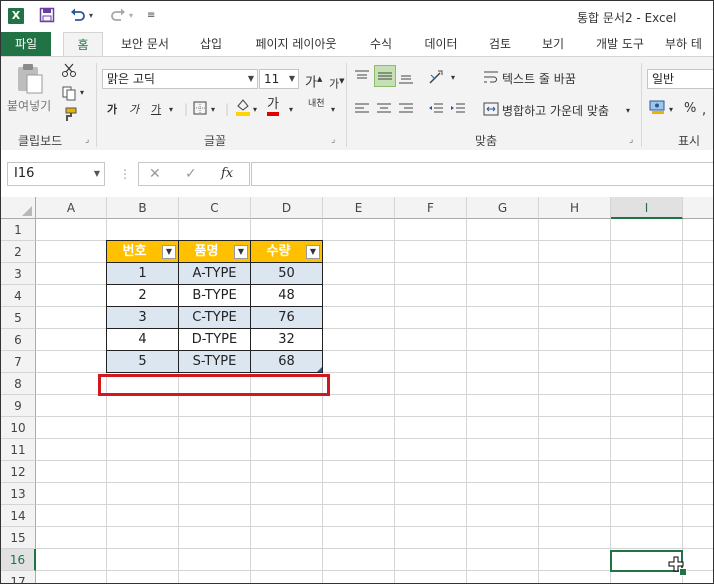 This screenshot has height=584, width=714. Describe the element at coordinates (143, 208) in the screenshot. I see `column-header-b: B` at that location.